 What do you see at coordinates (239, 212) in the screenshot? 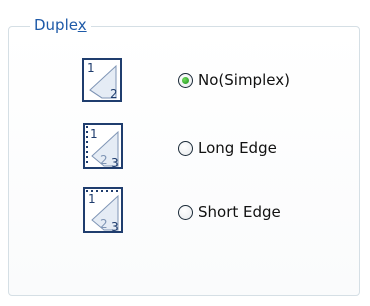
I see `radio-label-short-edge: Short Edge` at bounding box center [239, 212].